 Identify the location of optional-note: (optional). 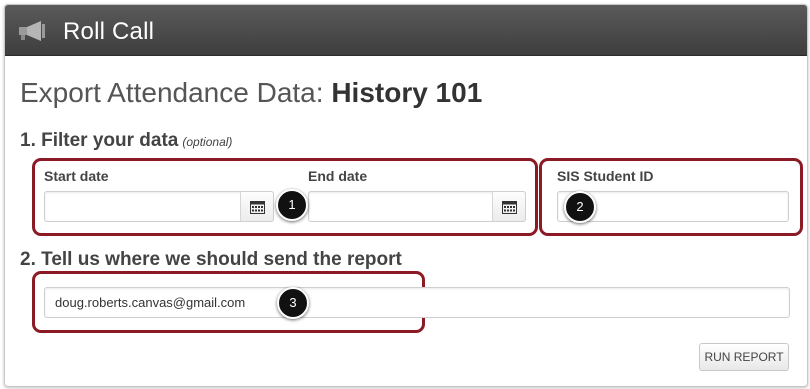
(207, 142).